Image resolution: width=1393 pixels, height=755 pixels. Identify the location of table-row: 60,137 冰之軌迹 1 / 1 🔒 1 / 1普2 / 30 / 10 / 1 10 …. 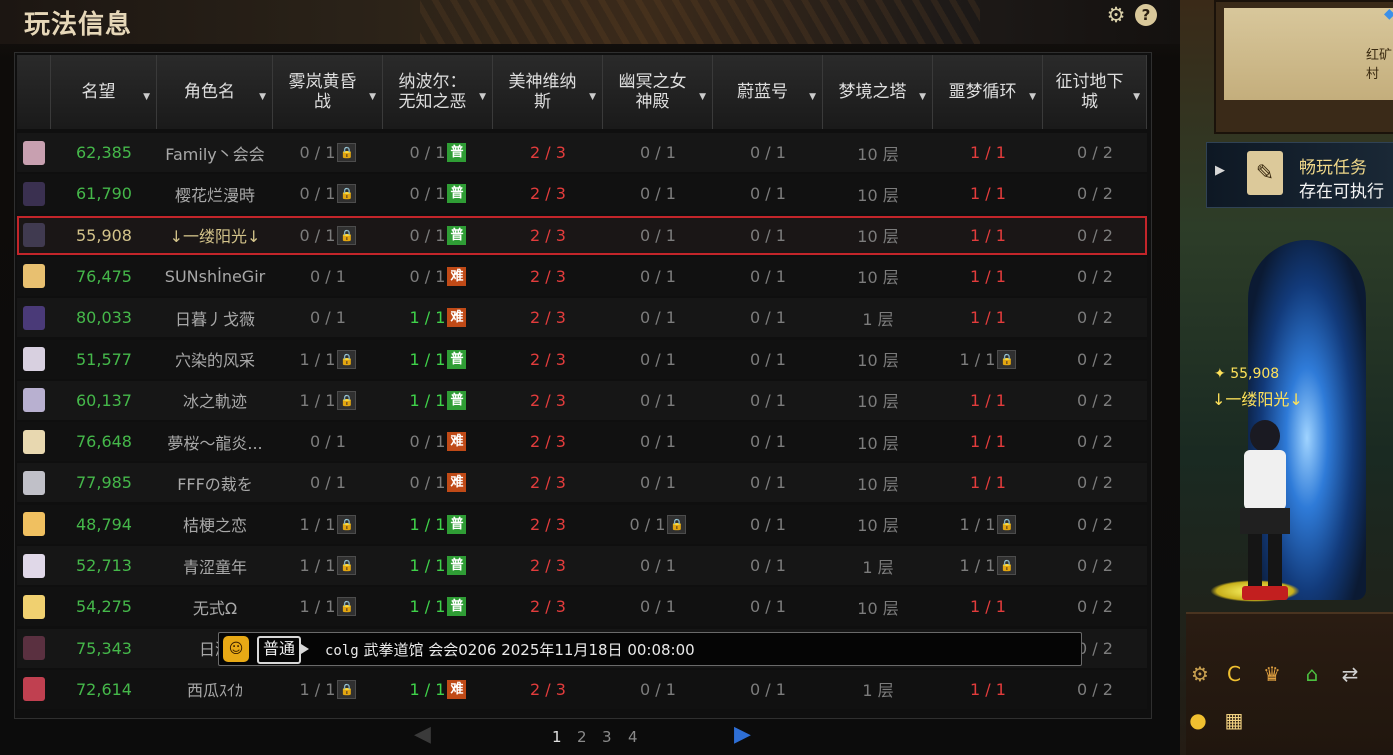
(582, 400).